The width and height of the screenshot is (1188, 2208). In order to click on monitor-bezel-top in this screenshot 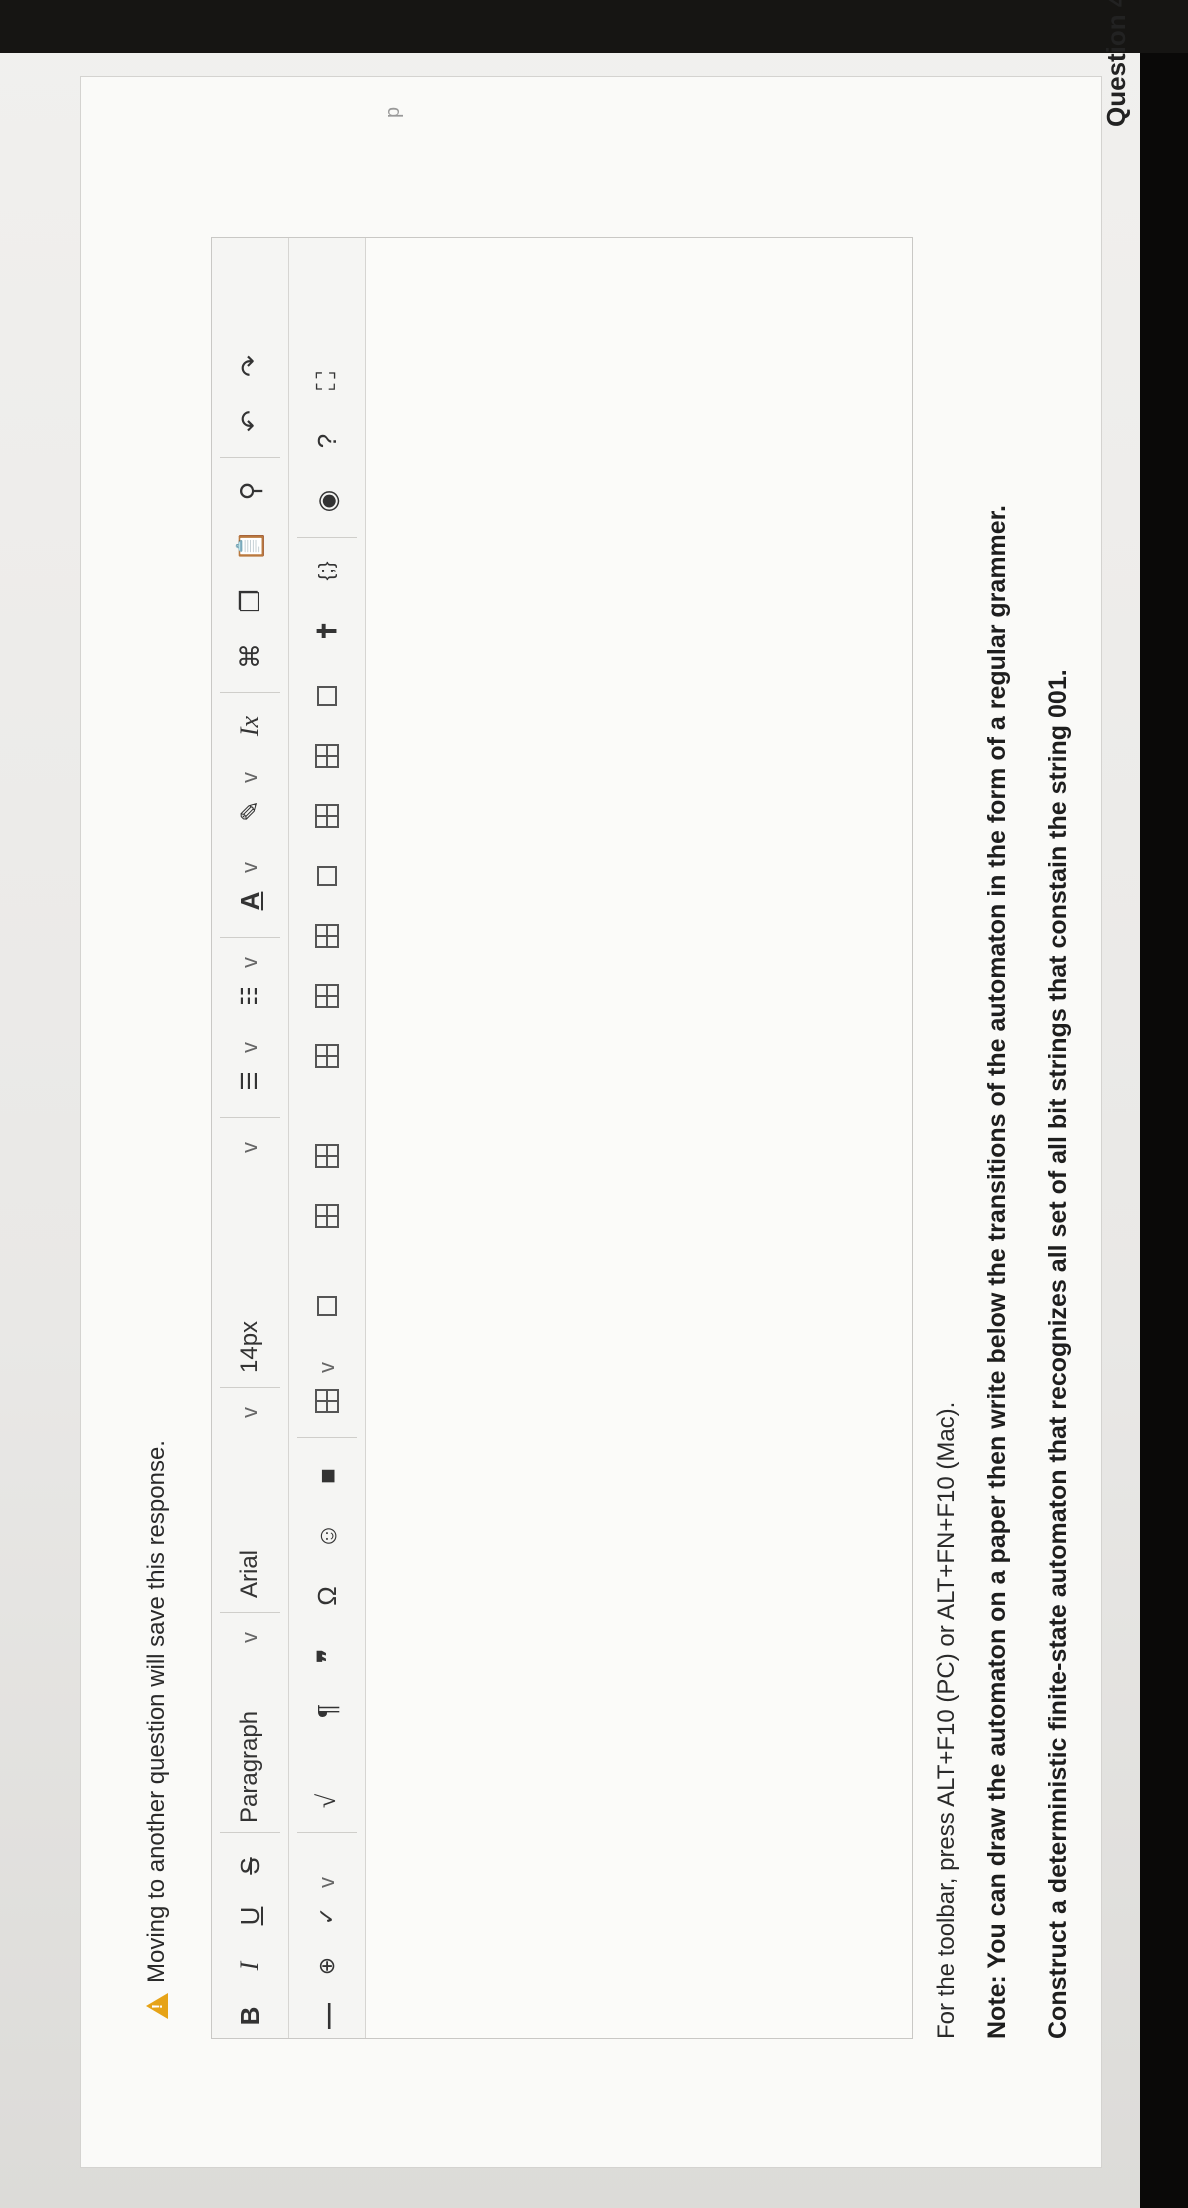, I will do `click(1164, 1104)`.